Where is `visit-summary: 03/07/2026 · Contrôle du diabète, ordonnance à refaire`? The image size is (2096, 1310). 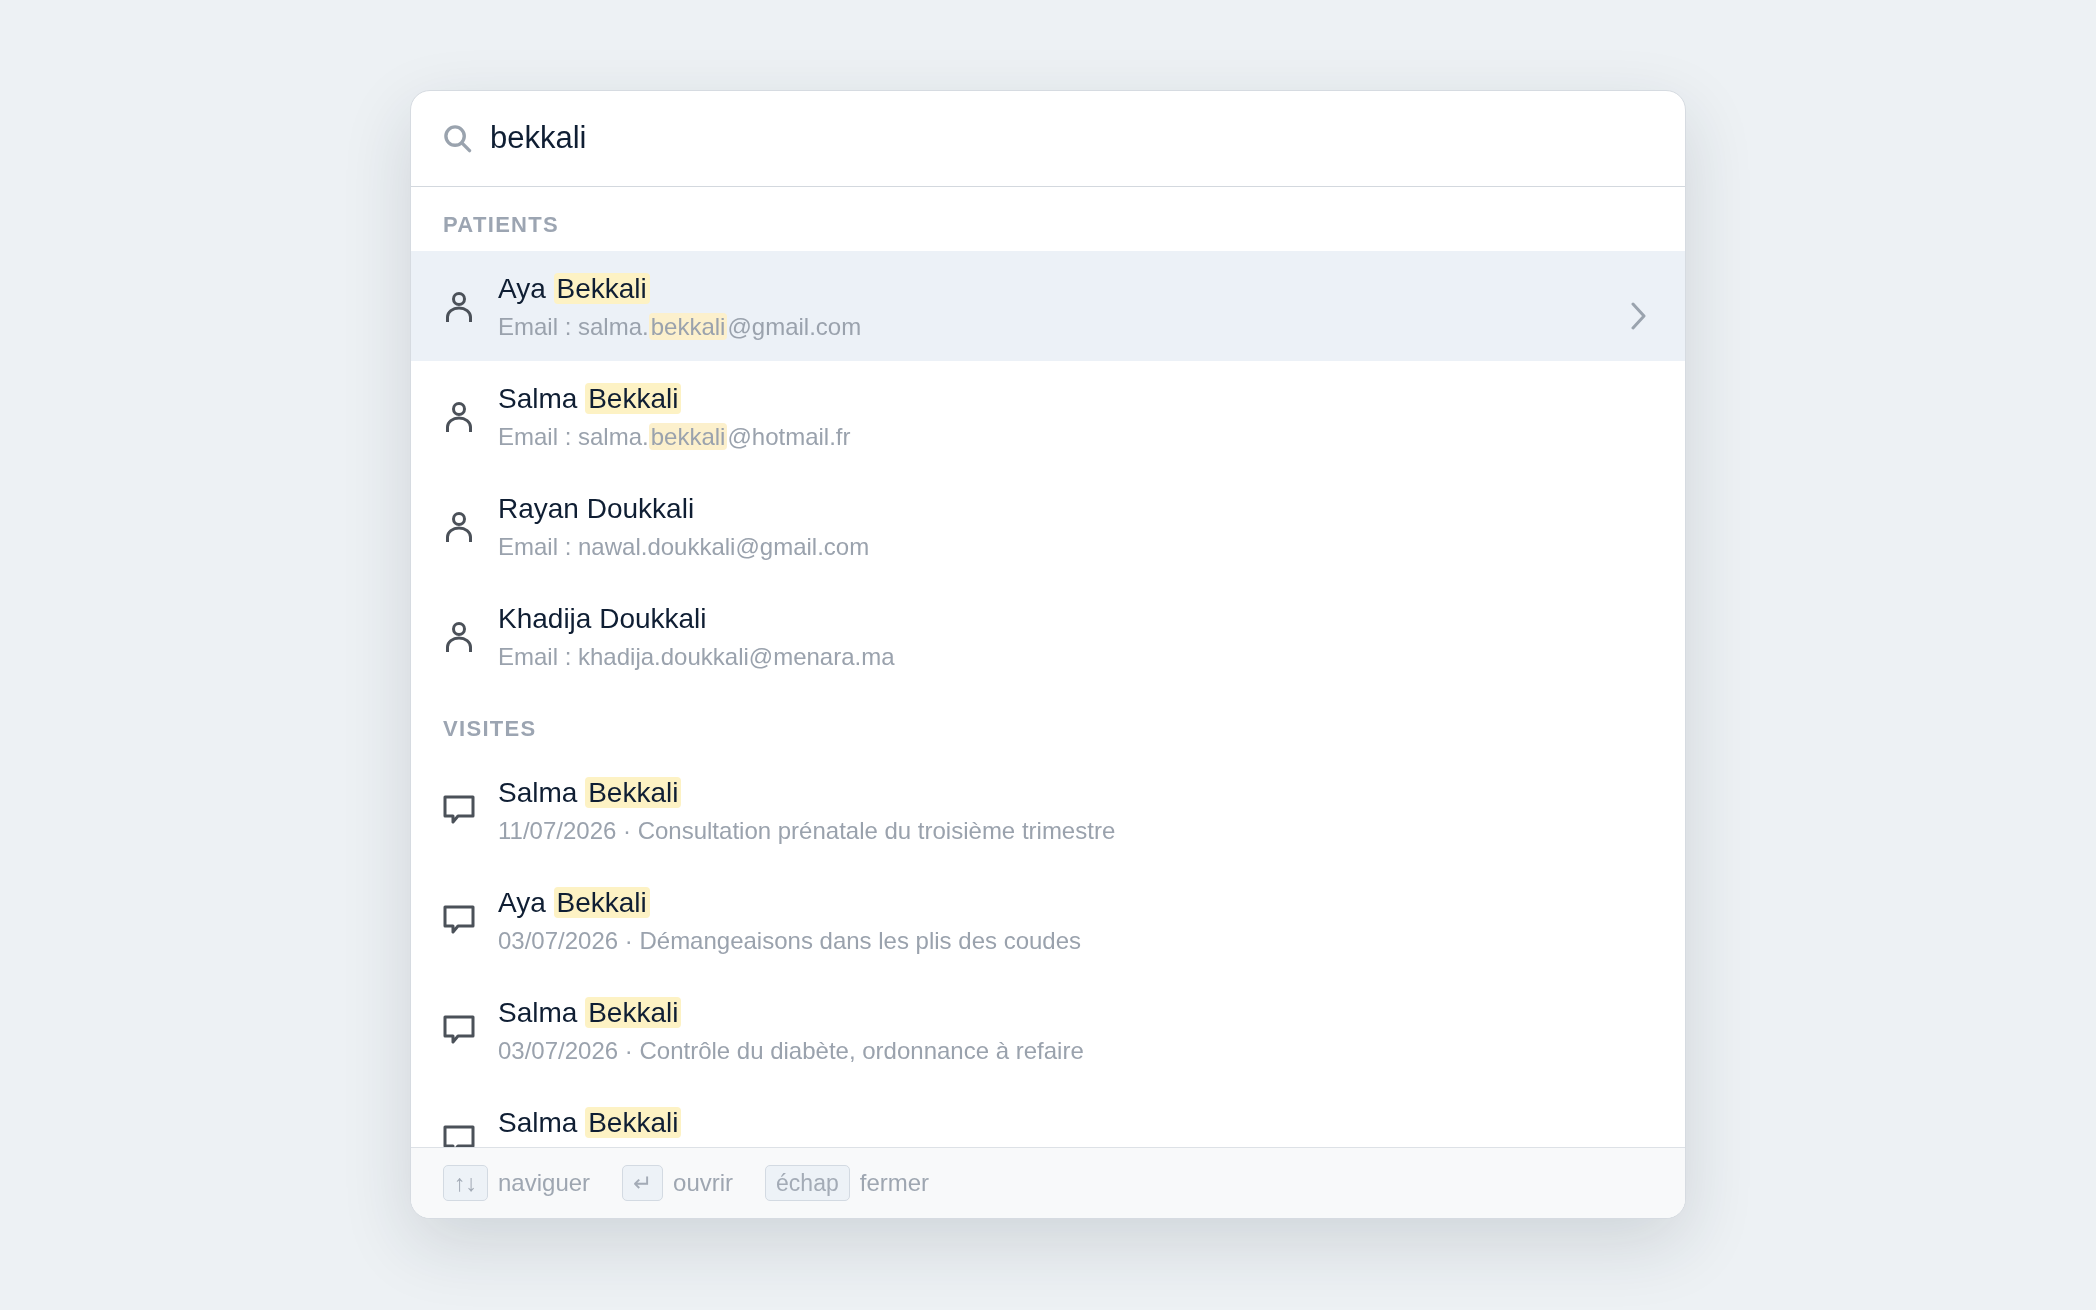 visit-summary: 03/07/2026 · Contrôle du diabète, ordonnance à refaire is located at coordinates (791, 1051).